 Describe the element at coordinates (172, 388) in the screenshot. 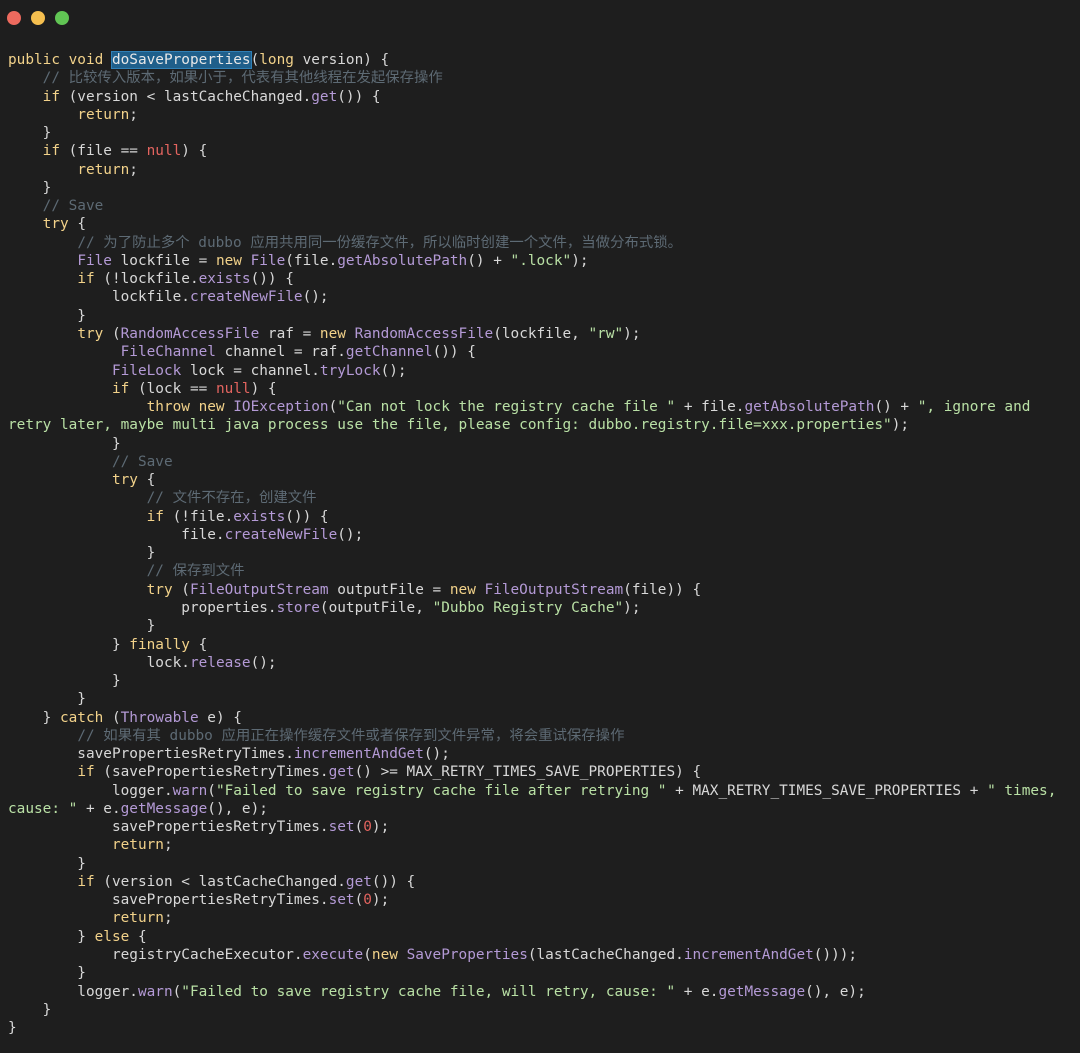

I see `code-token: (lock ==` at that location.